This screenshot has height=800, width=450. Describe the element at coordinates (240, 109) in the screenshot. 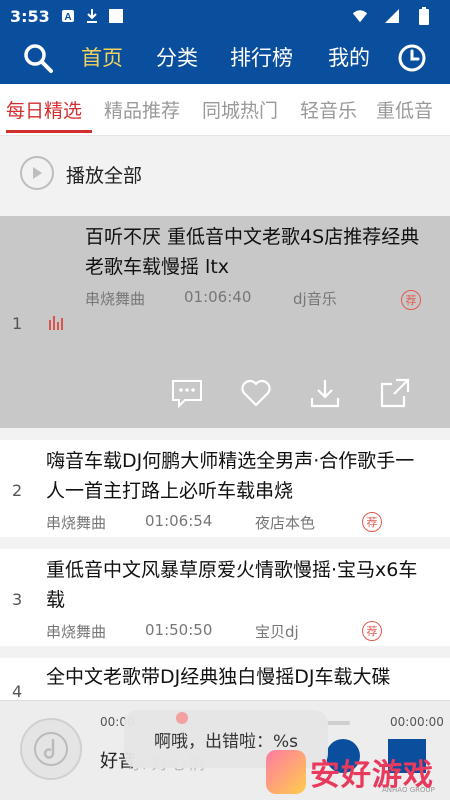

I see `subtab-local-hot: 同城热门` at that location.